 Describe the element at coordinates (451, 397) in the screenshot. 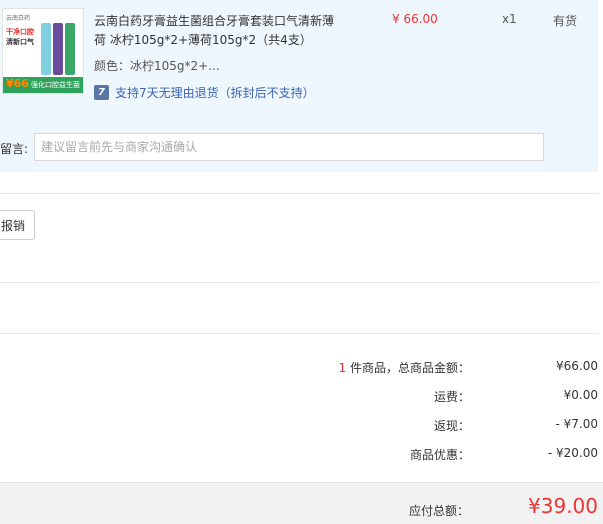

I see `shipping-label: 运费：` at that location.